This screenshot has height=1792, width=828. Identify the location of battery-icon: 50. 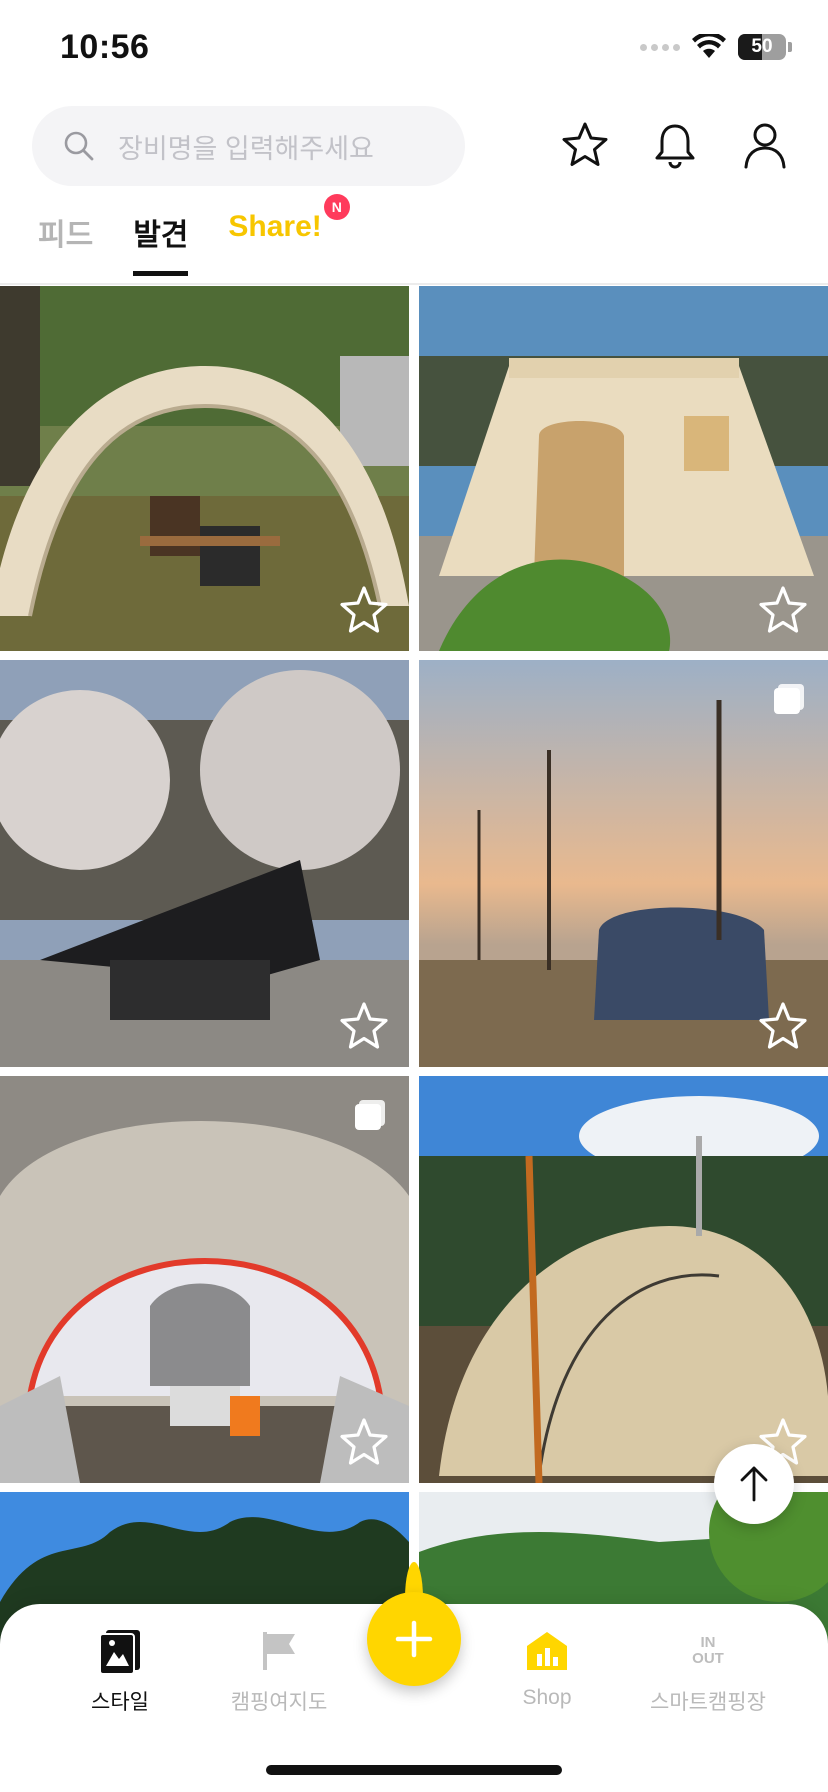
(762, 47).